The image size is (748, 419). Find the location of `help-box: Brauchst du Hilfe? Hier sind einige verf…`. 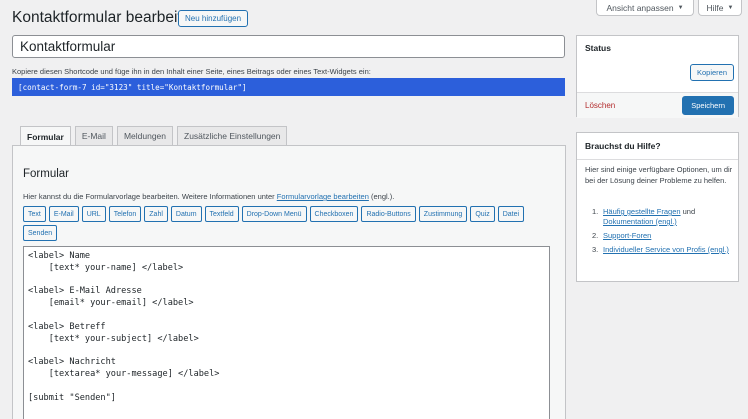

help-box: Brauchst du Hilfe? Hier sind einige verf… is located at coordinates (657, 207).